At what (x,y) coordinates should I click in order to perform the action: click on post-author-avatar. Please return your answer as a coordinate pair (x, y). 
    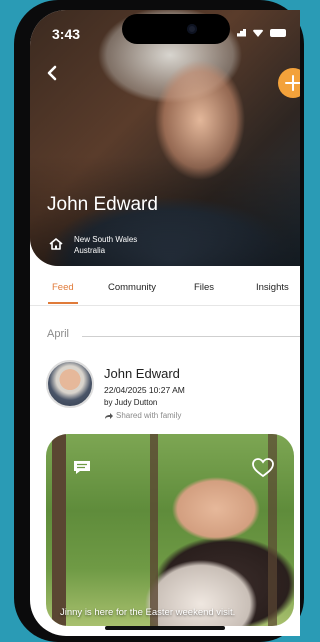
    Looking at the image, I should click on (70, 384).